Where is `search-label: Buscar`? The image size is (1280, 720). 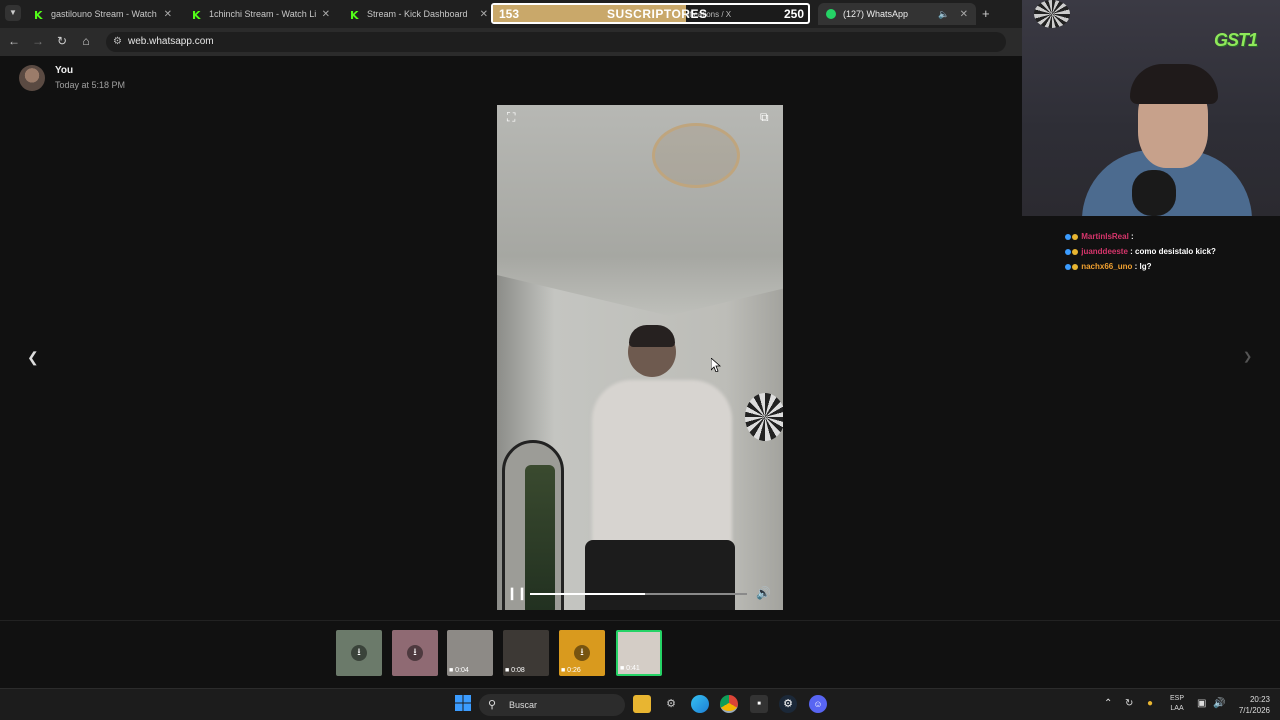 search-label: Buscar is located at coordinates (523, 705).